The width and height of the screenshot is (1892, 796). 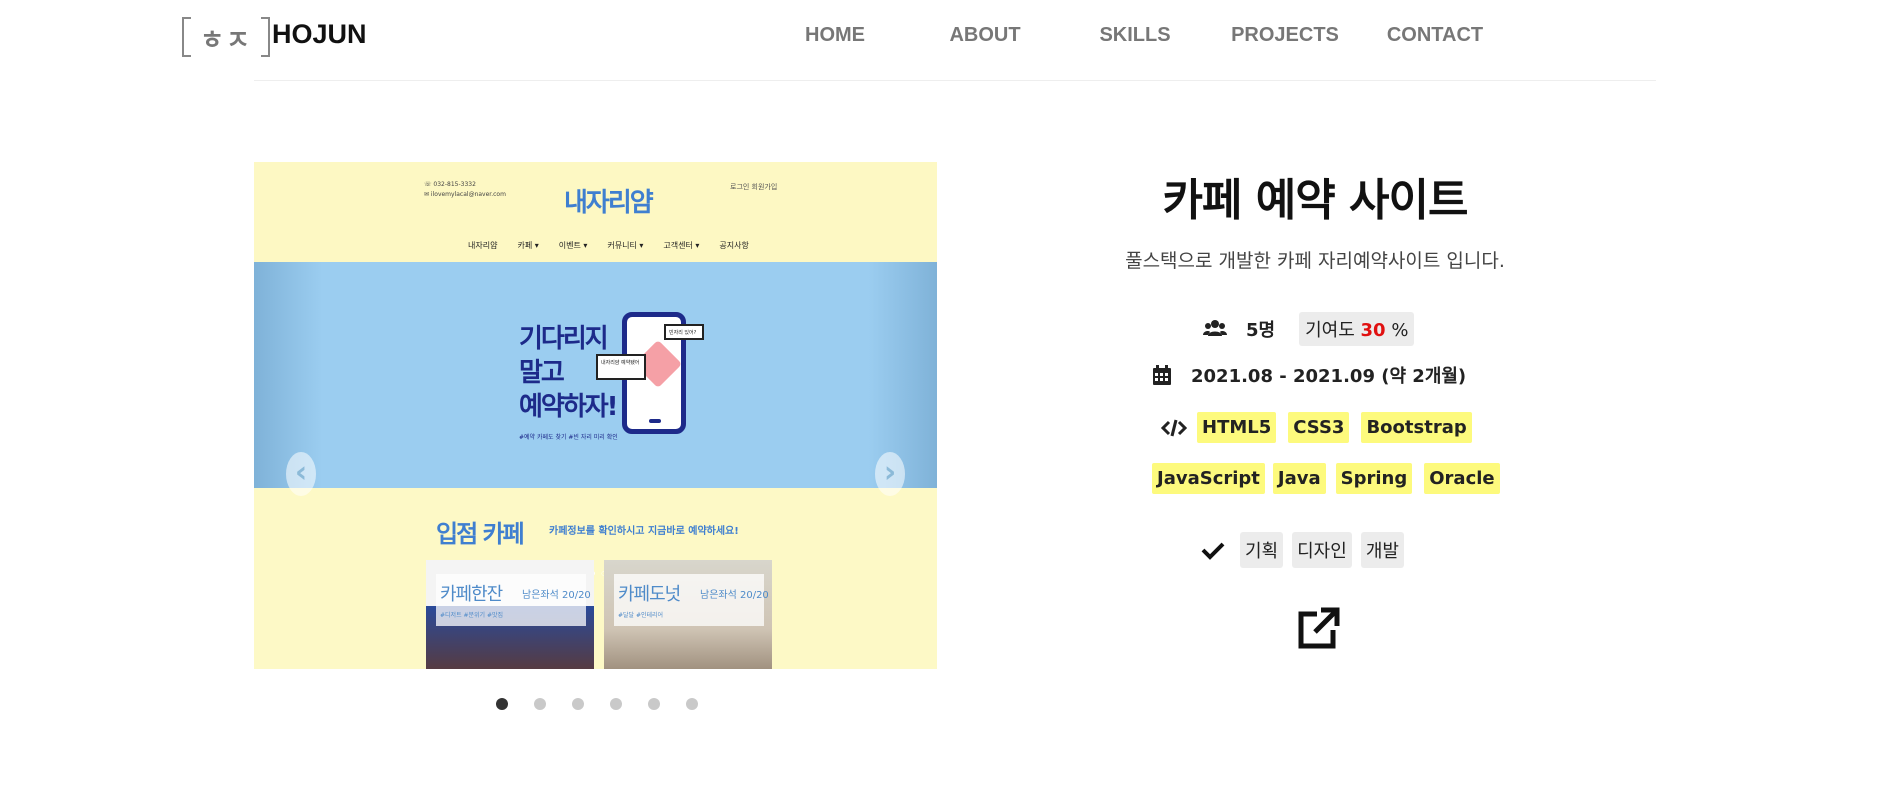 I want to click on slide-cafe-card: 카페한잔 남은좌석 20/20 #디저트 #분위기 #맛집, so click(x=510, y=614).